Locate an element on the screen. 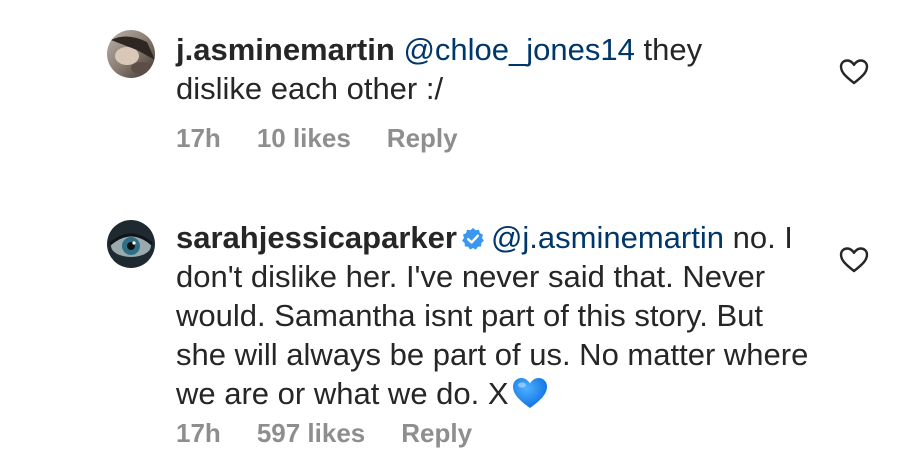  comment-meta: 17h 10 likes Reply is located at coordinates (335, 138).